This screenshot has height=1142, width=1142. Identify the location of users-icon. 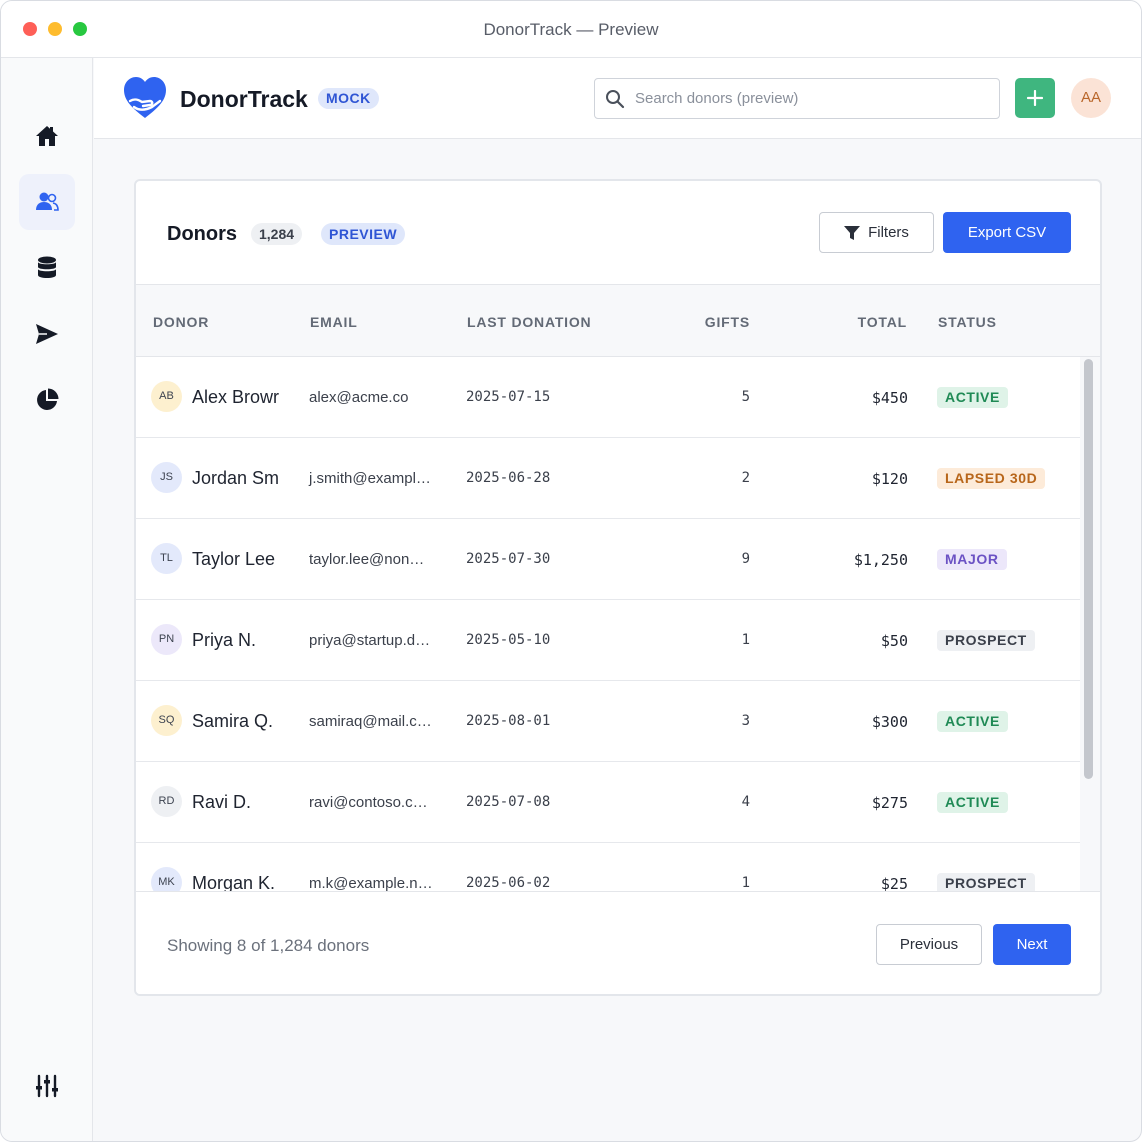
(47, 201).